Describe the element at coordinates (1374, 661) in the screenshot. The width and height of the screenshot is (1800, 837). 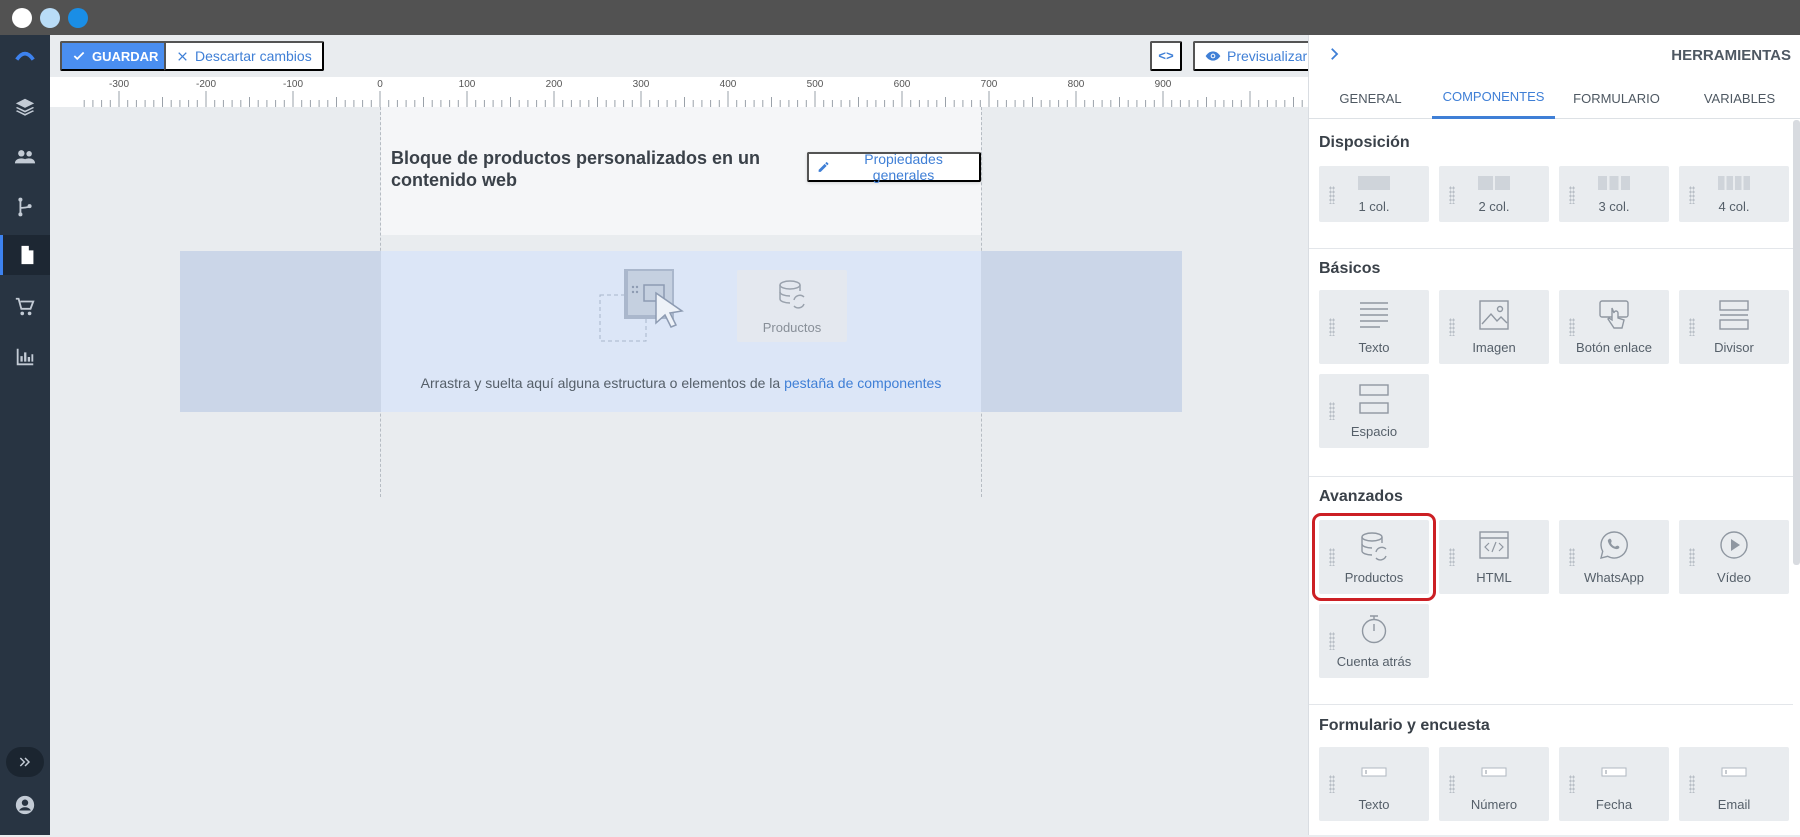
I see `tile-label: Cuenta atrás` at that location.